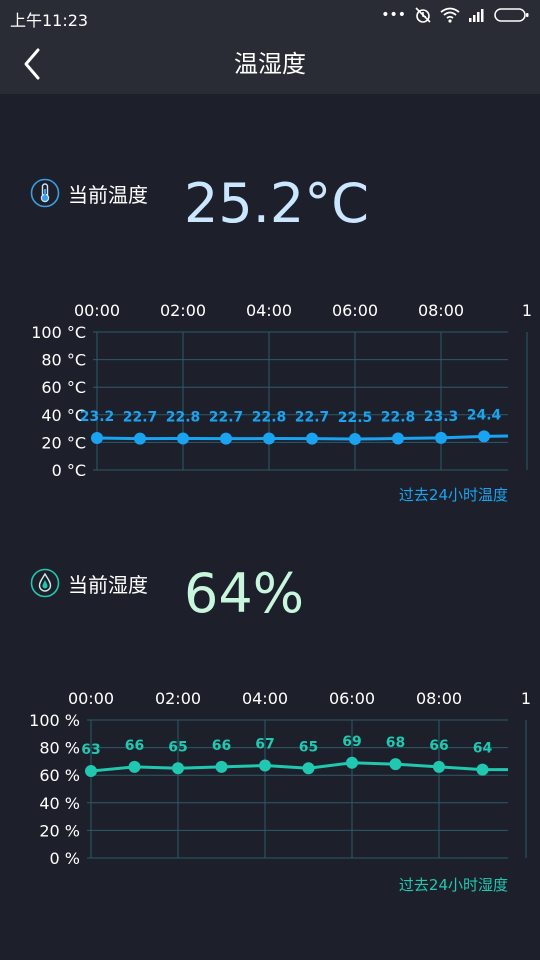 Image resolution: width=540 pixels, height=960 pixels. Describe the element at coordinates (63, 442) in the screenshot. I see `temperature-y-tick-label: 20 °C` at that location.